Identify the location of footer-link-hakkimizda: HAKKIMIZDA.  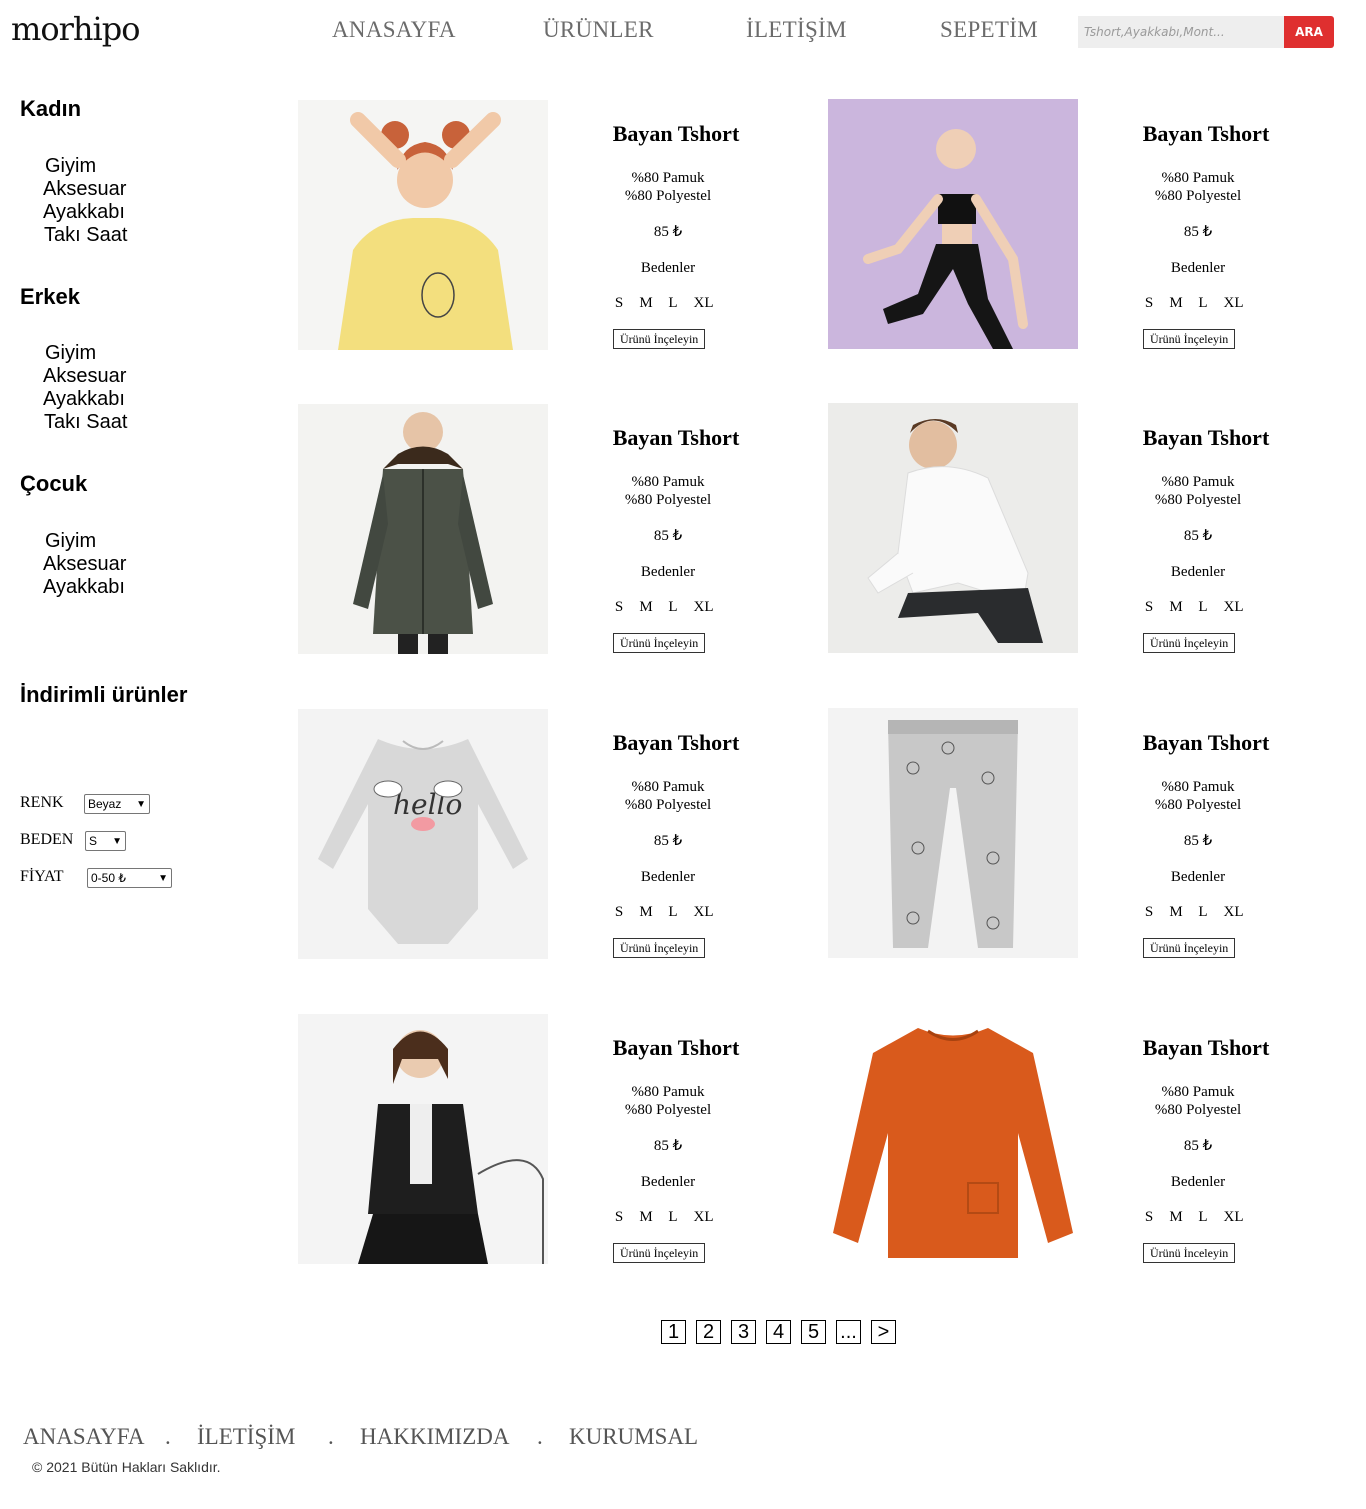
(434, 1437).